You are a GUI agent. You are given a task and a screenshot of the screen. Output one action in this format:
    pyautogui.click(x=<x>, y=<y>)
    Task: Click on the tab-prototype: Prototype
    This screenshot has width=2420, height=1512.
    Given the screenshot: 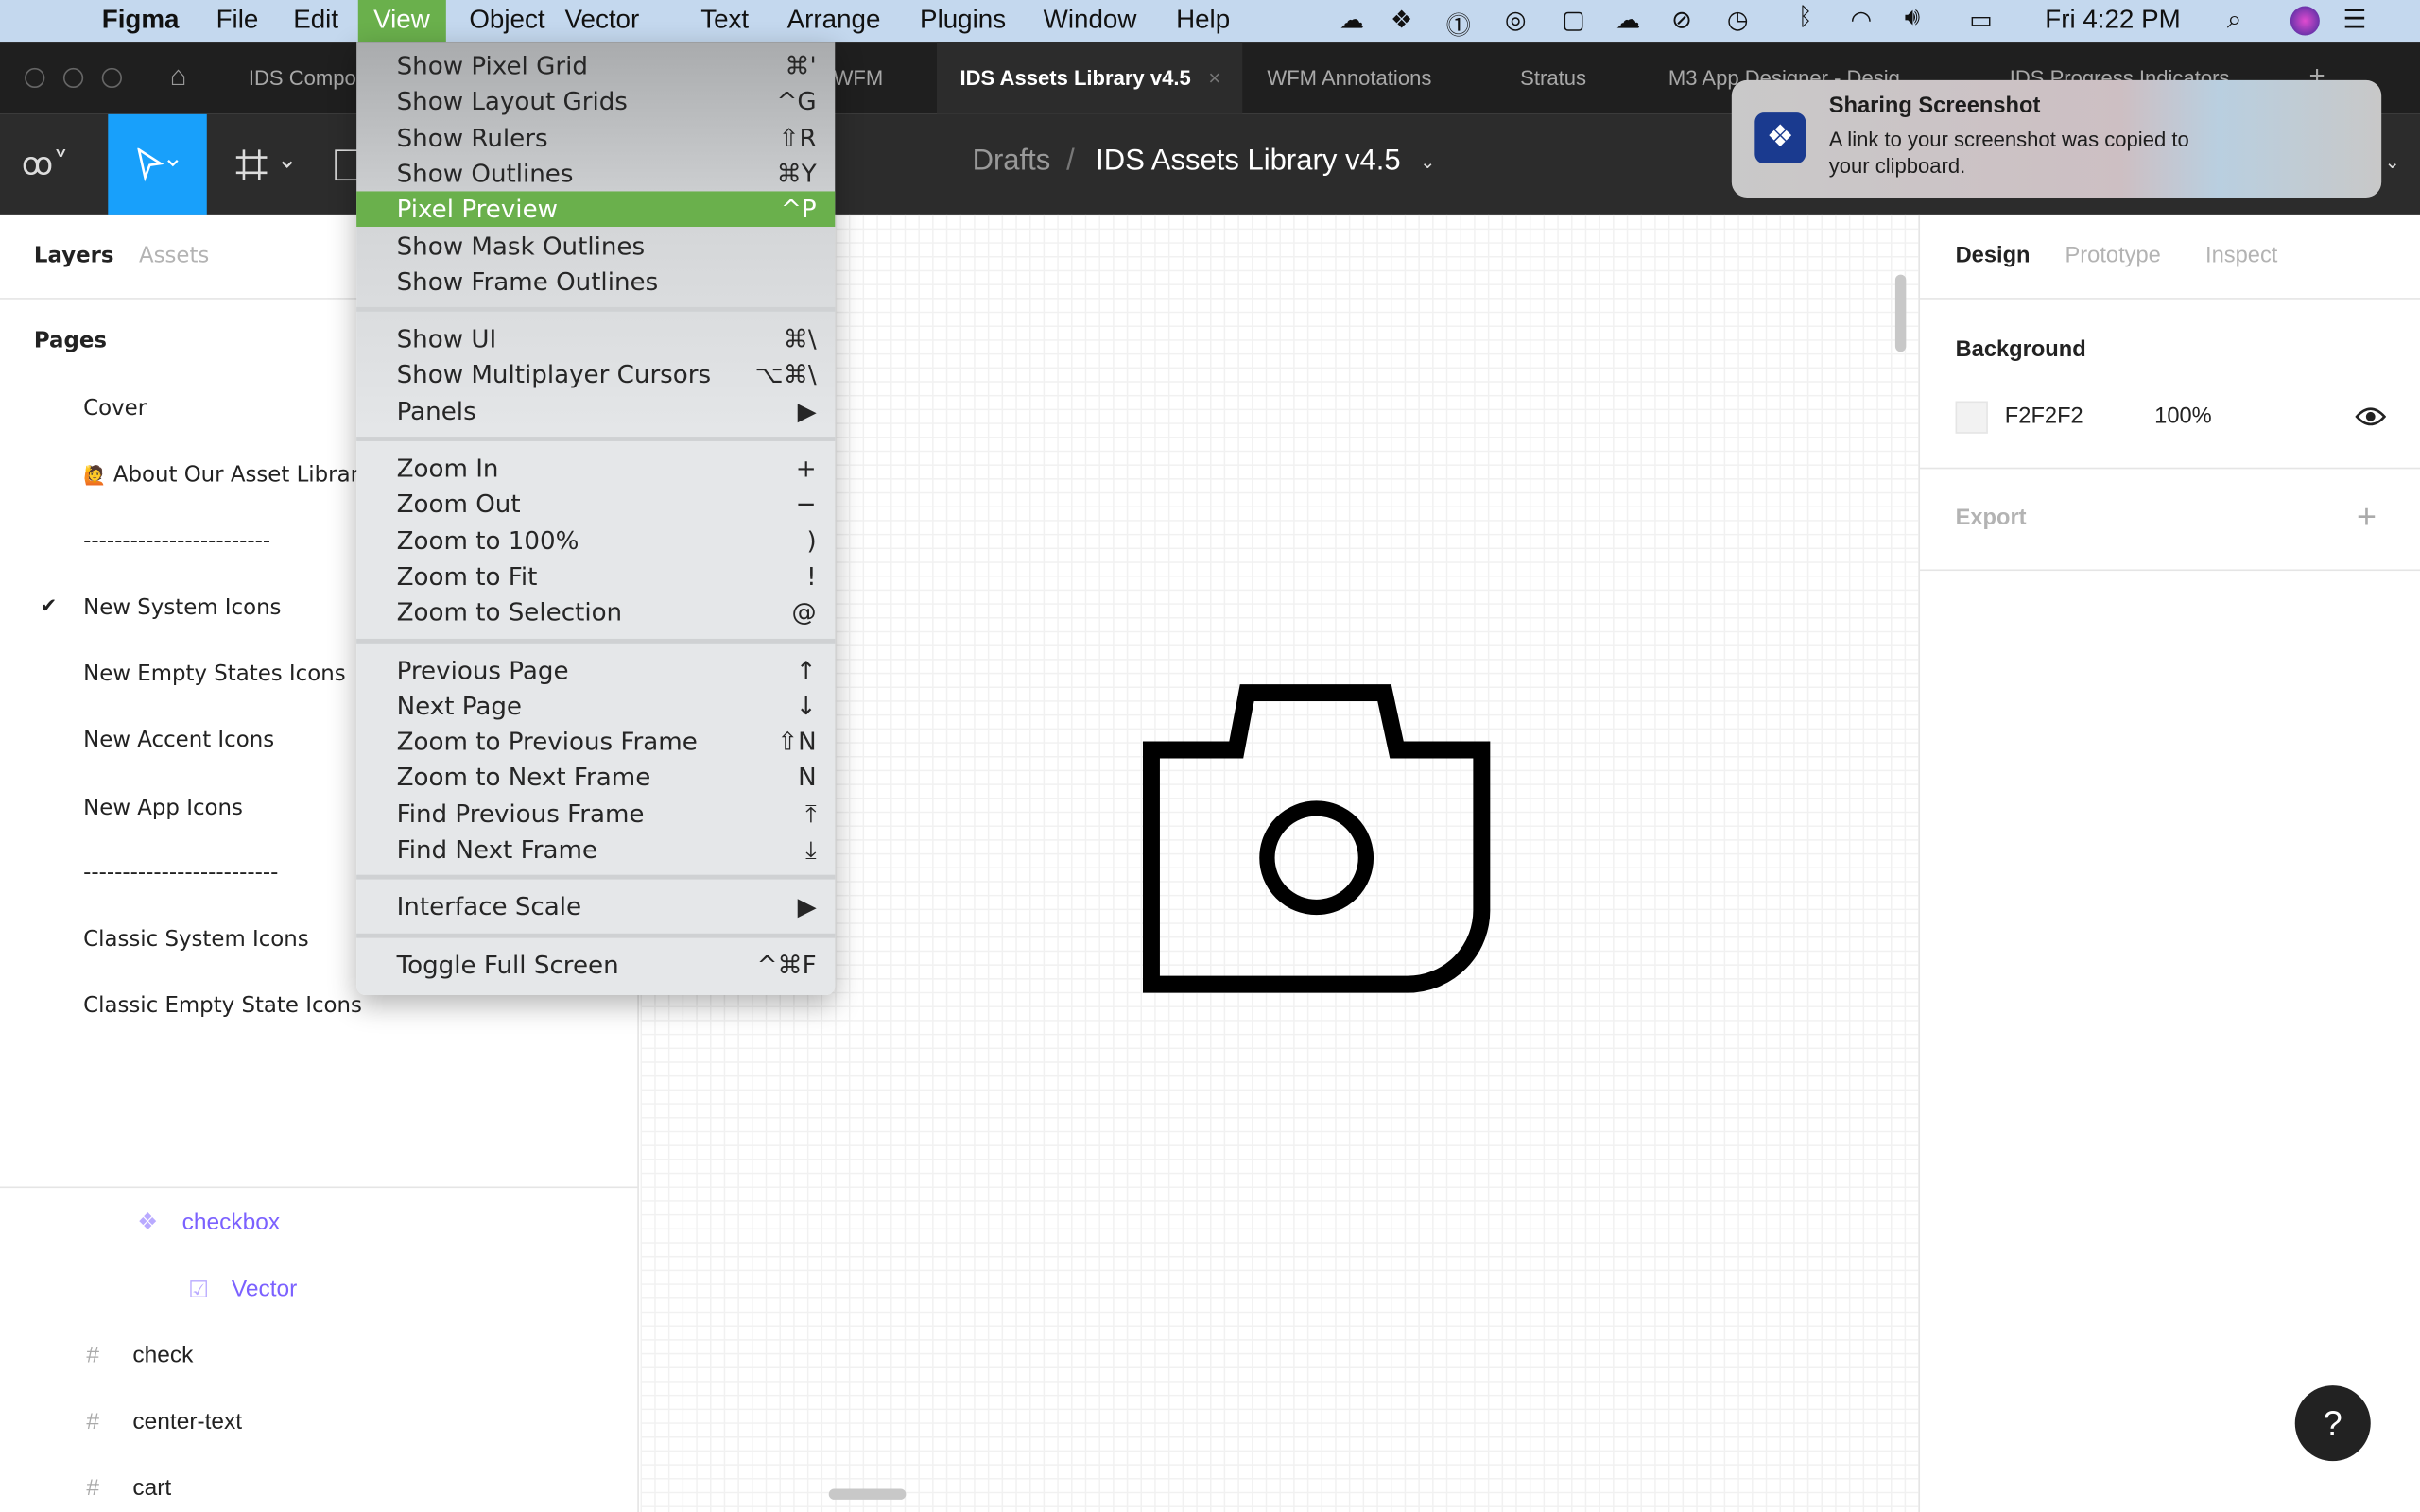 What is the action you would take?
    pyautogui.click(x=2112, y=256)
    